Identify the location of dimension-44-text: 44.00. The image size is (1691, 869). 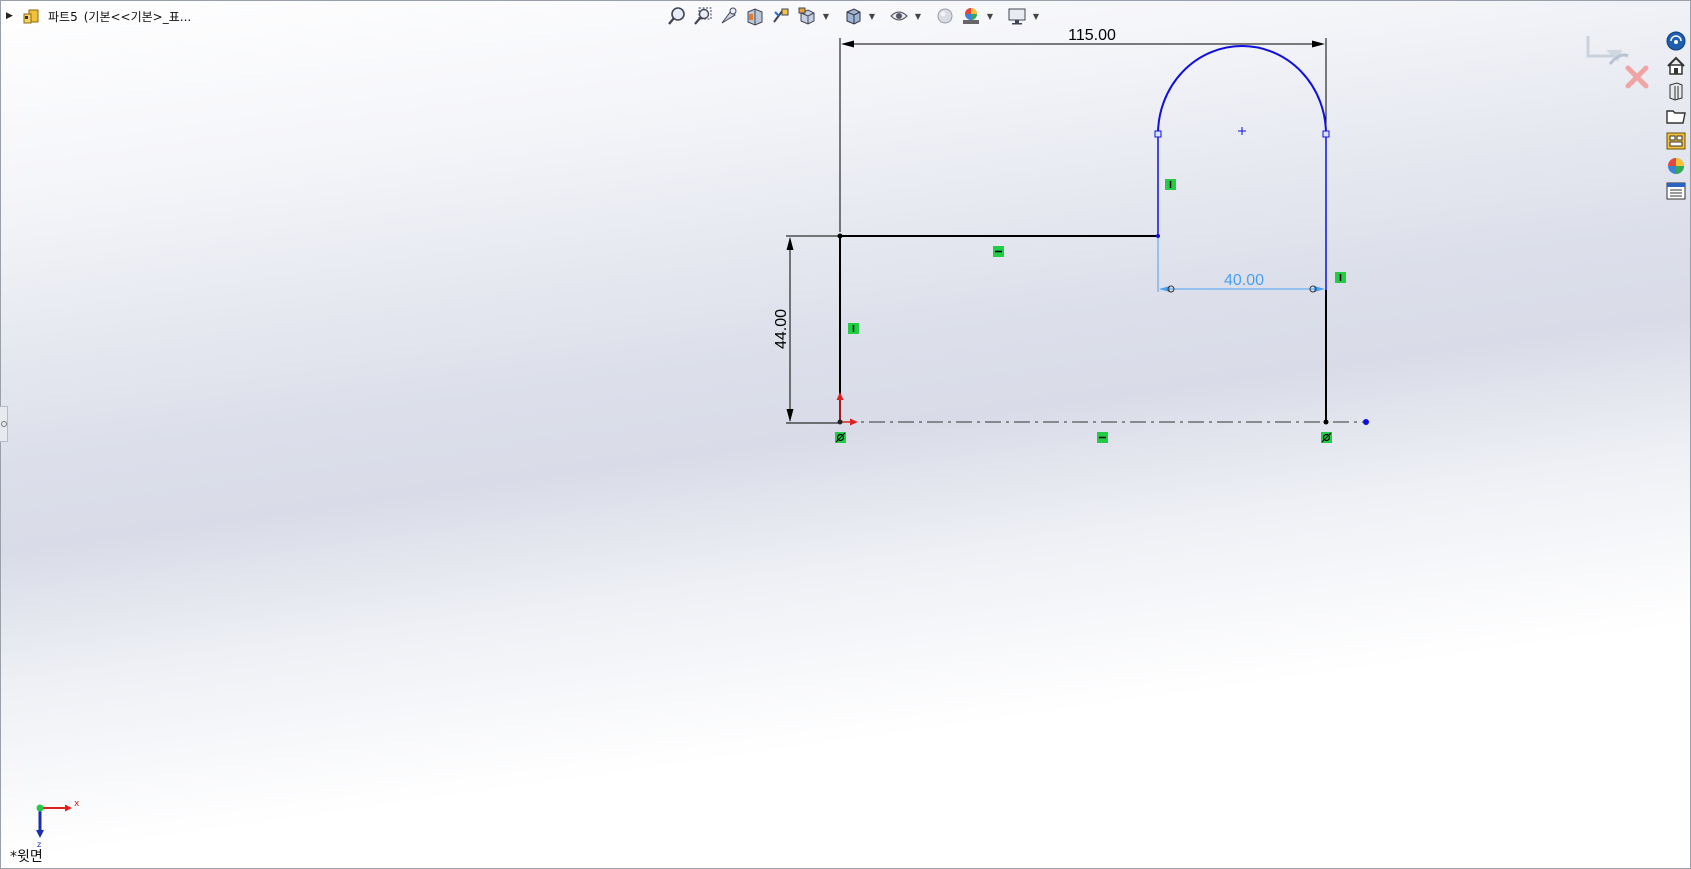
(781, 329).